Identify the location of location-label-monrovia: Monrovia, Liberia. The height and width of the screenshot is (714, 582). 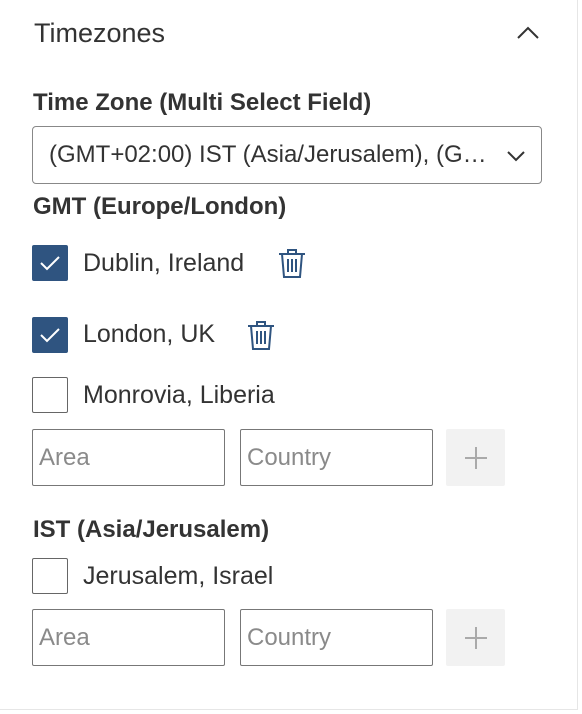
(179, 395).